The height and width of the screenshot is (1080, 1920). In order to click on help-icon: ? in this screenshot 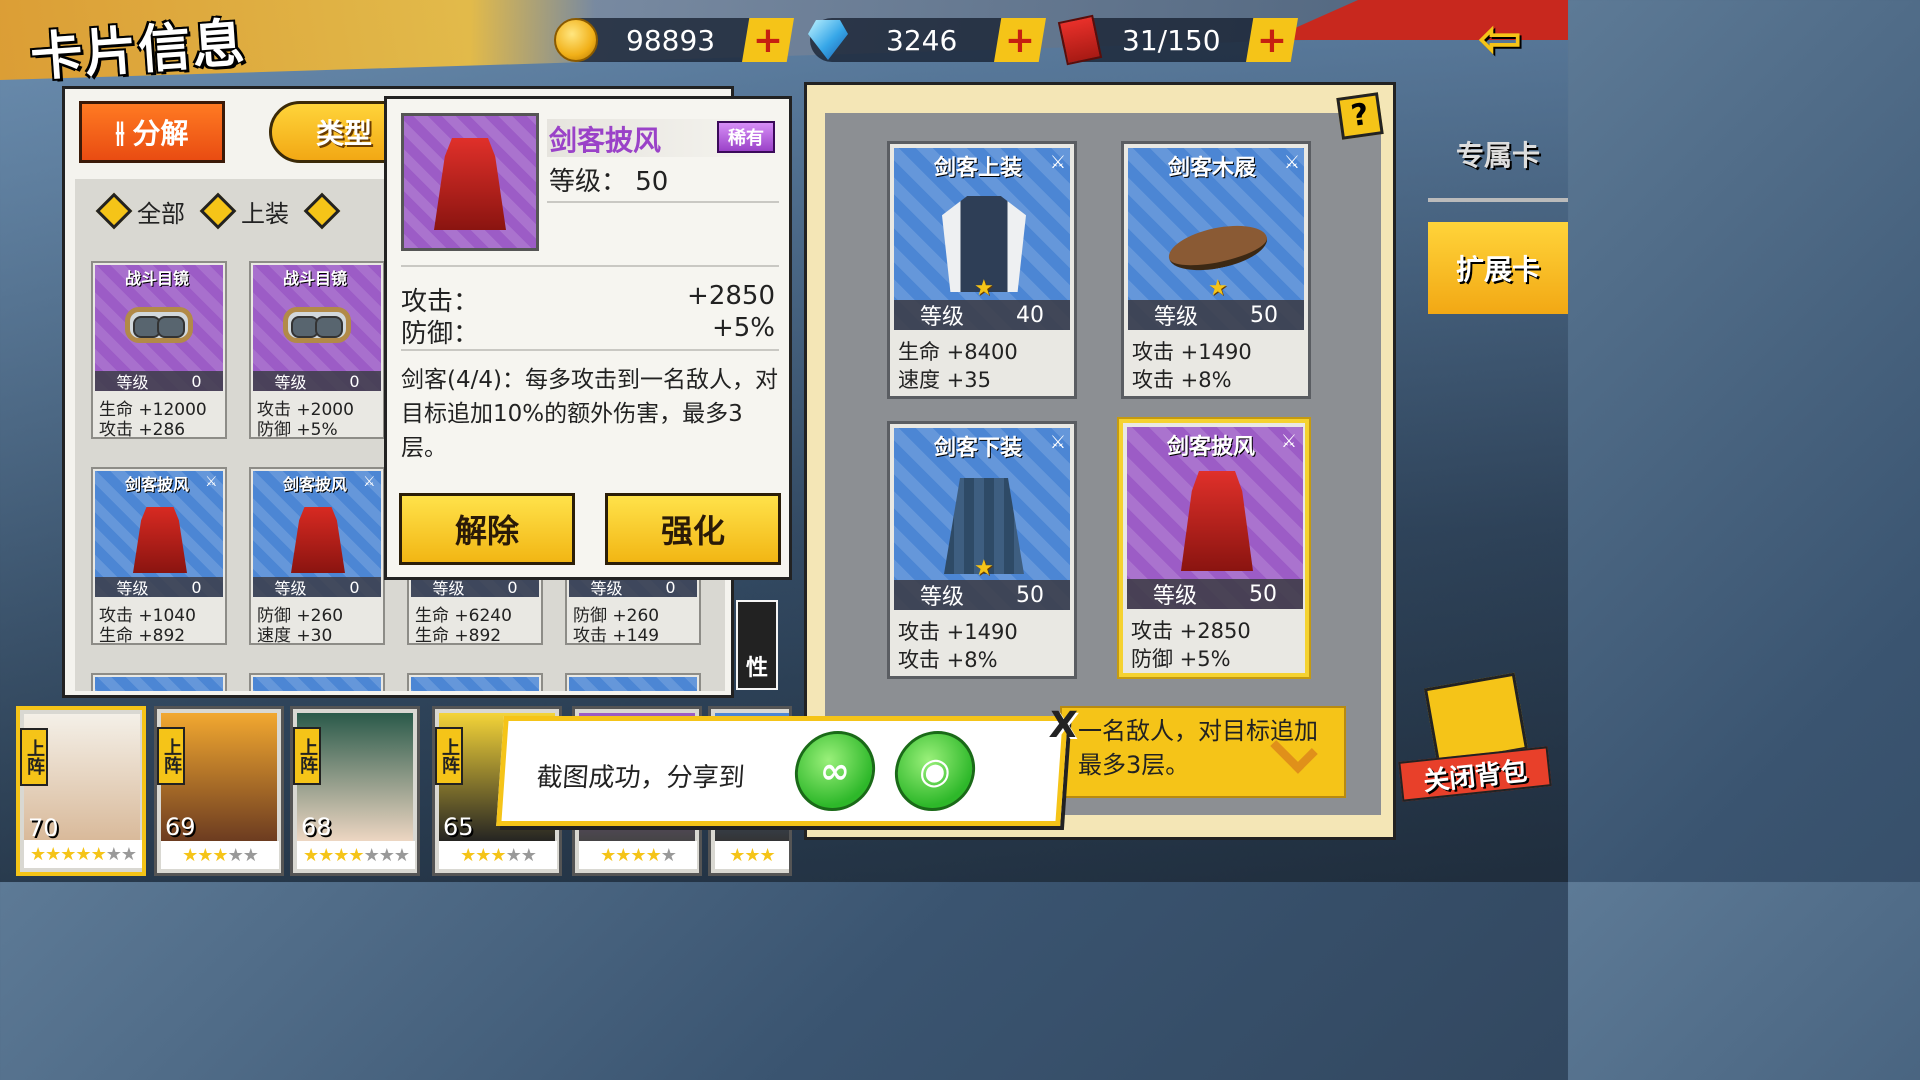, I will do `click(1360, 116)`.